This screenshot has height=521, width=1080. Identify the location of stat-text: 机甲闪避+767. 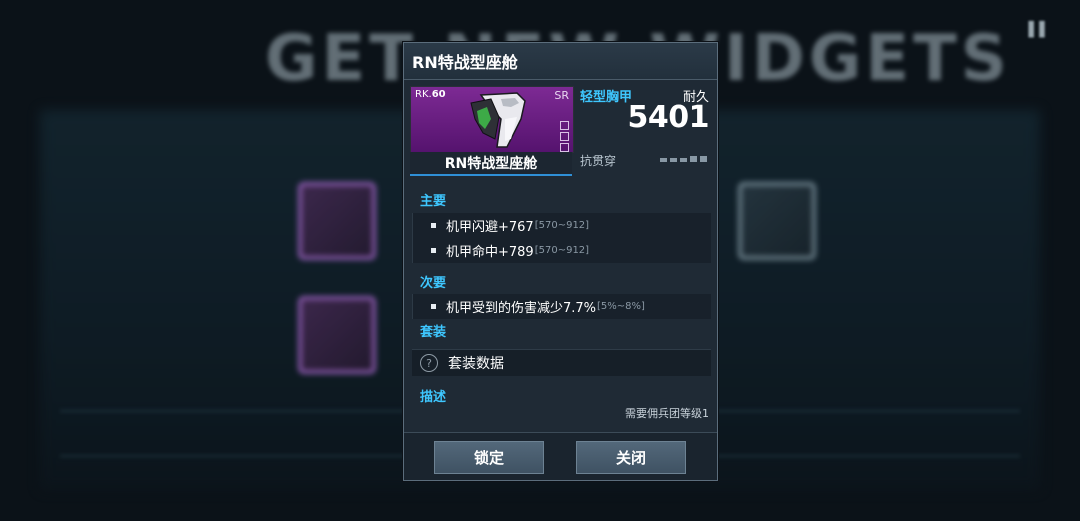
(490, 227).